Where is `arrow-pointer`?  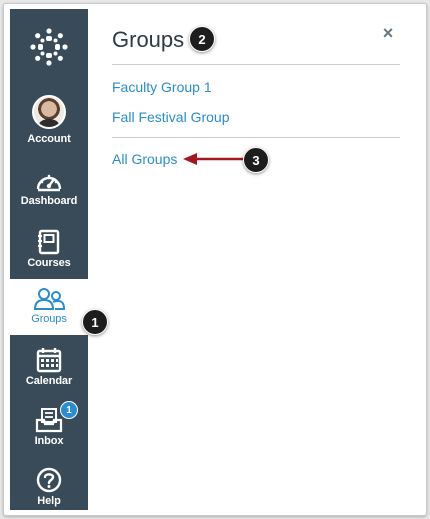
arrow-pointer is located at coordinates (214, 159).